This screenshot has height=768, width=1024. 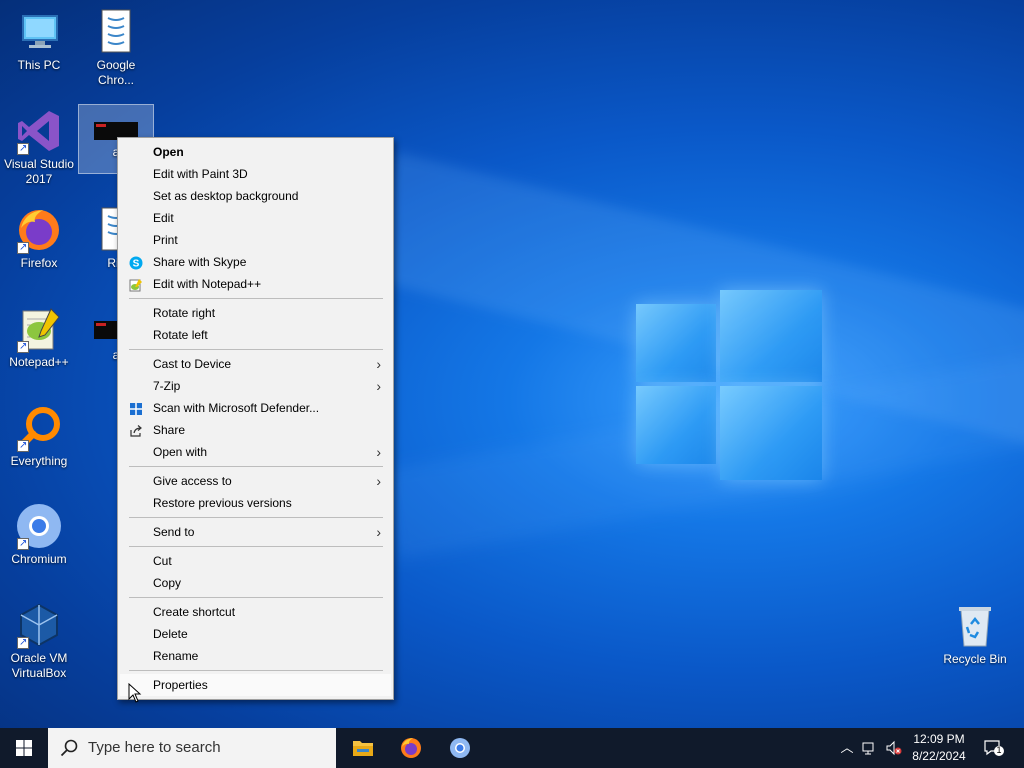 I want to click on menu-item-cast-to-device: Cast to Device ›, so click(x=255, y=364).